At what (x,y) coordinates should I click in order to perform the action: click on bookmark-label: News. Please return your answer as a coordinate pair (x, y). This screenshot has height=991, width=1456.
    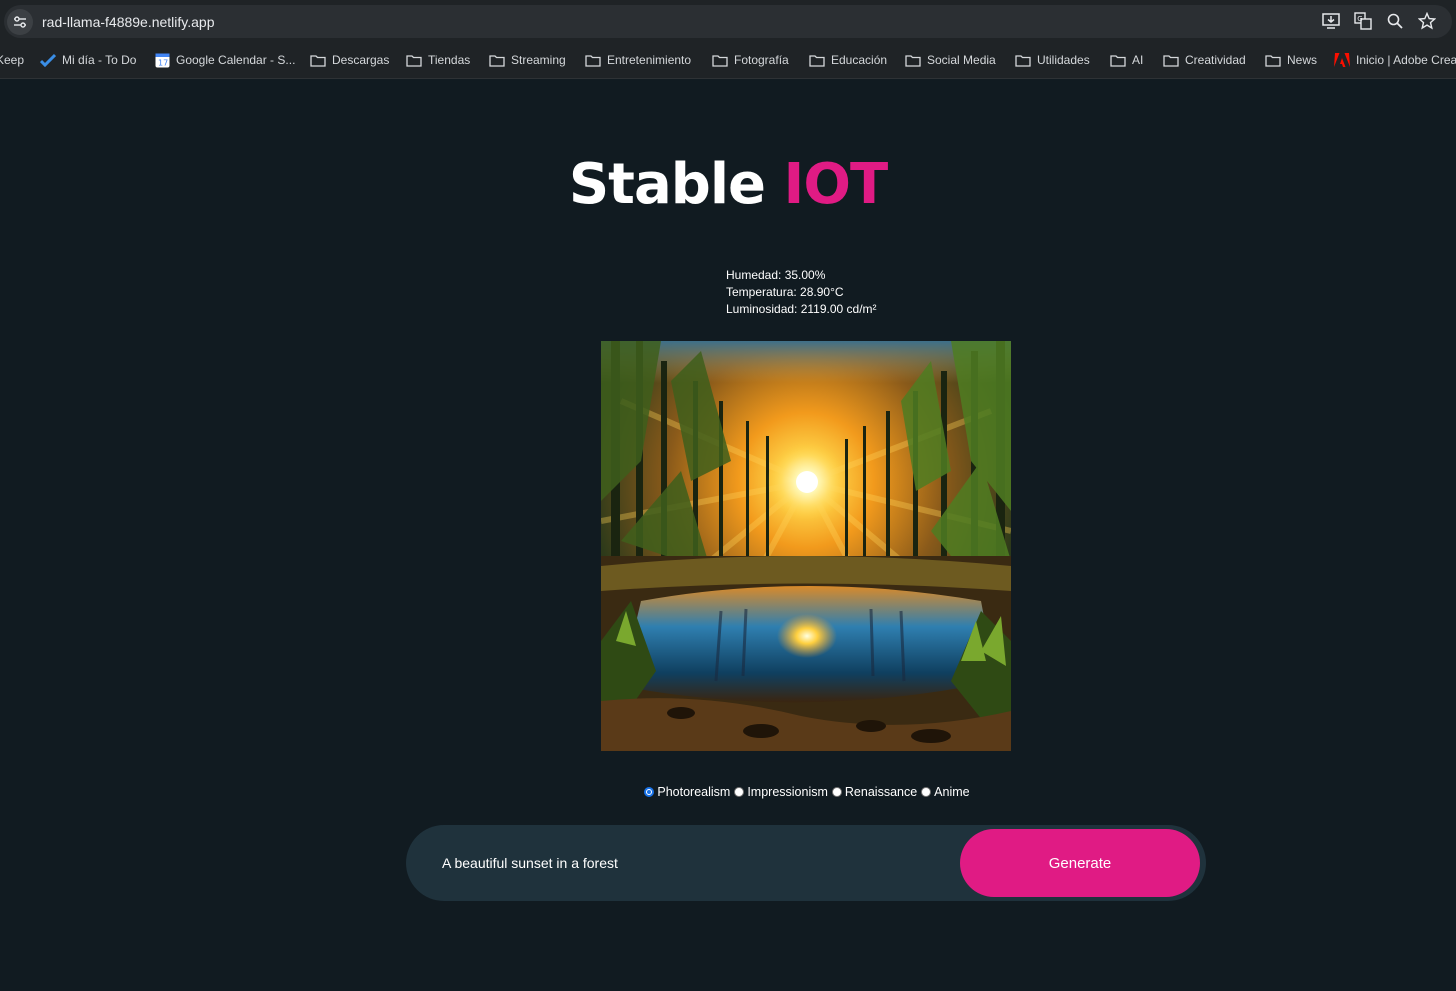
    Looking at the image, I should click on (1302, 60).